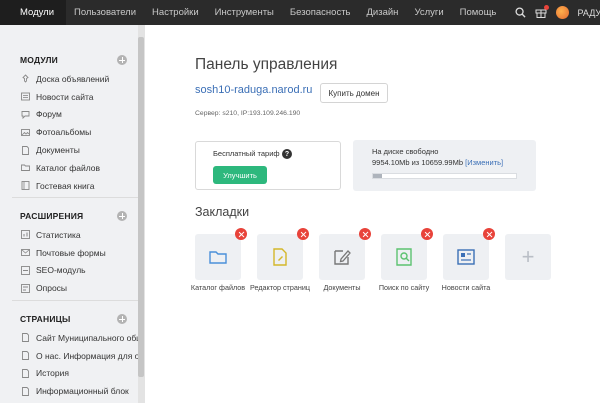  What do you see at coordinates (25, 114) in the screenshot?
I see `chat-icon` at bounding box center [25, 114].